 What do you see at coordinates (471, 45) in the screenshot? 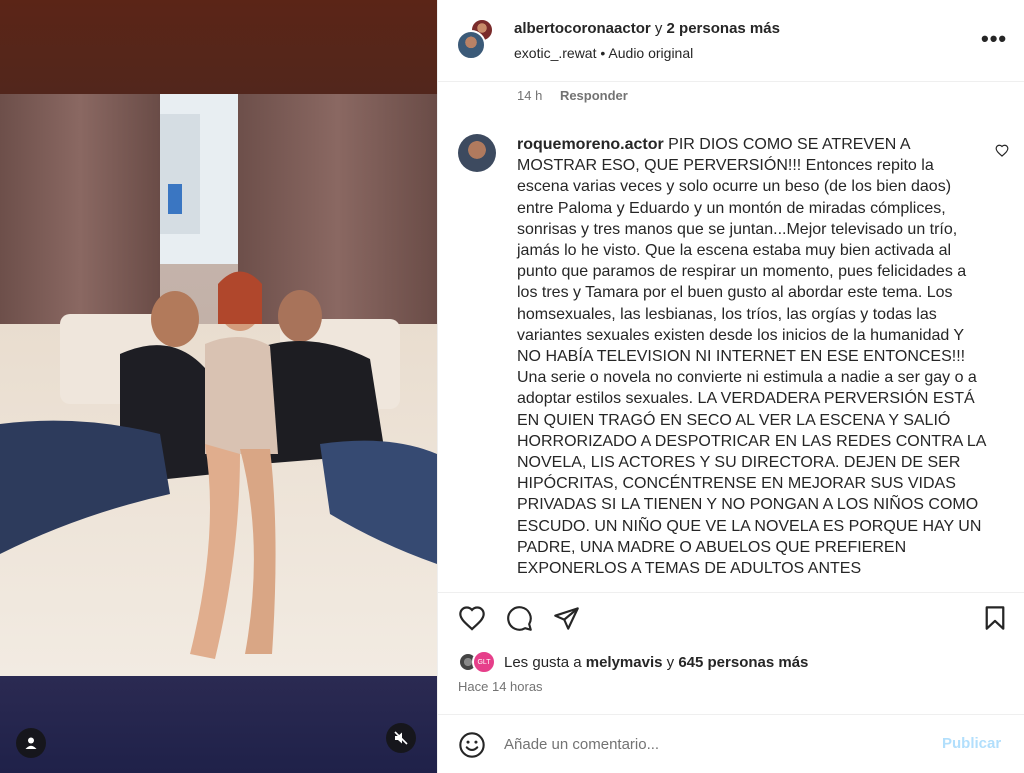
I see `author-avatar` at bounding box center [471, 45].